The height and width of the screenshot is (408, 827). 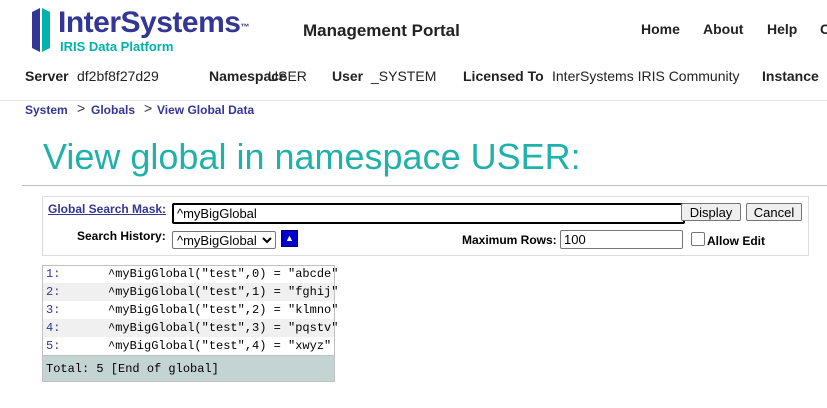 I want to click on global-search-mask-input, so click(x=428, y=213).